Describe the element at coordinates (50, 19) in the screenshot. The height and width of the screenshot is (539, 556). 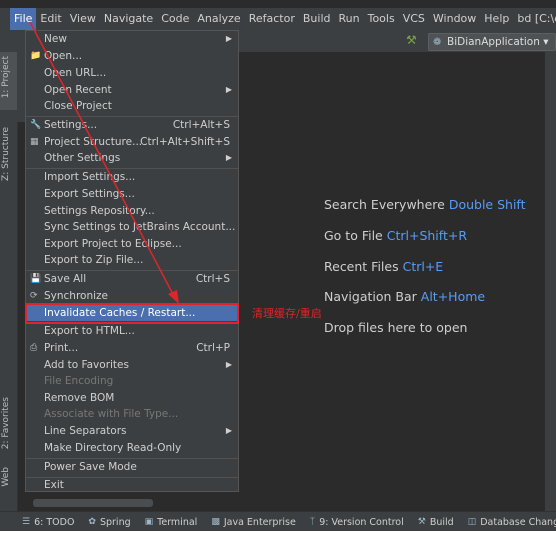
I see `menu-edit: Edit` at that location.